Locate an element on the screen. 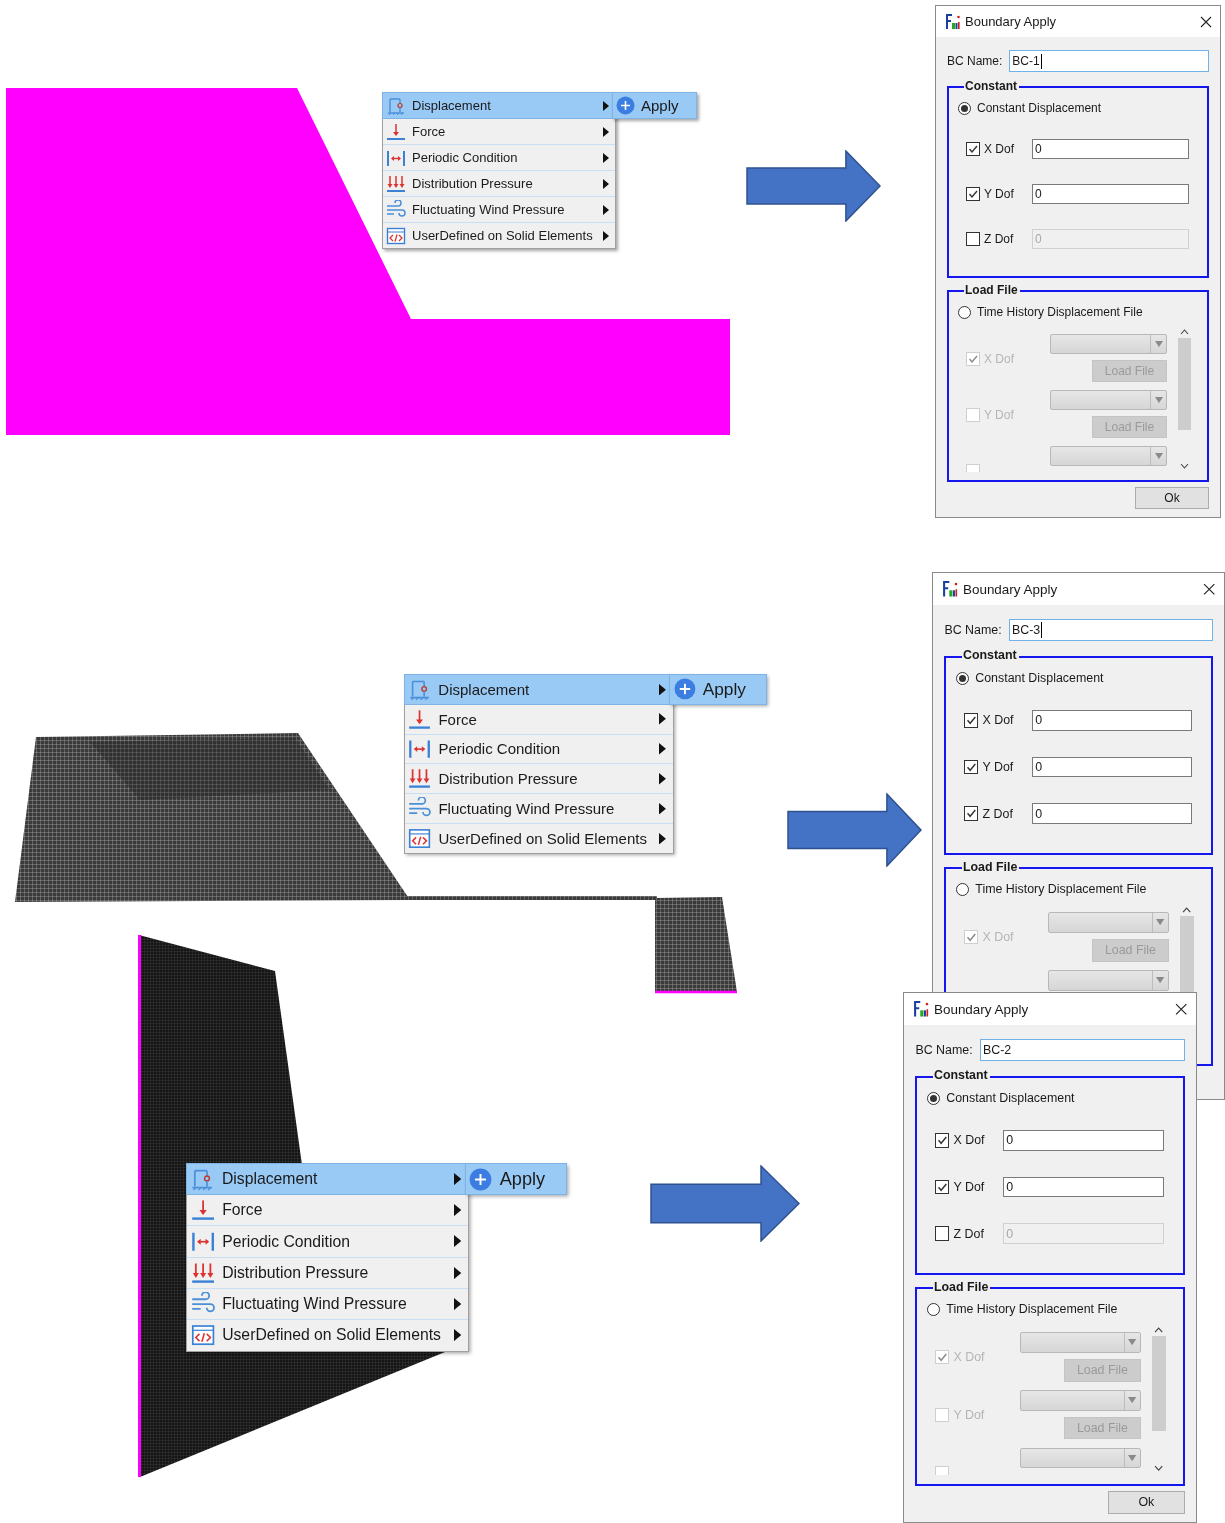  name-field: BC-2 is located at coordinates (1082, 1050).